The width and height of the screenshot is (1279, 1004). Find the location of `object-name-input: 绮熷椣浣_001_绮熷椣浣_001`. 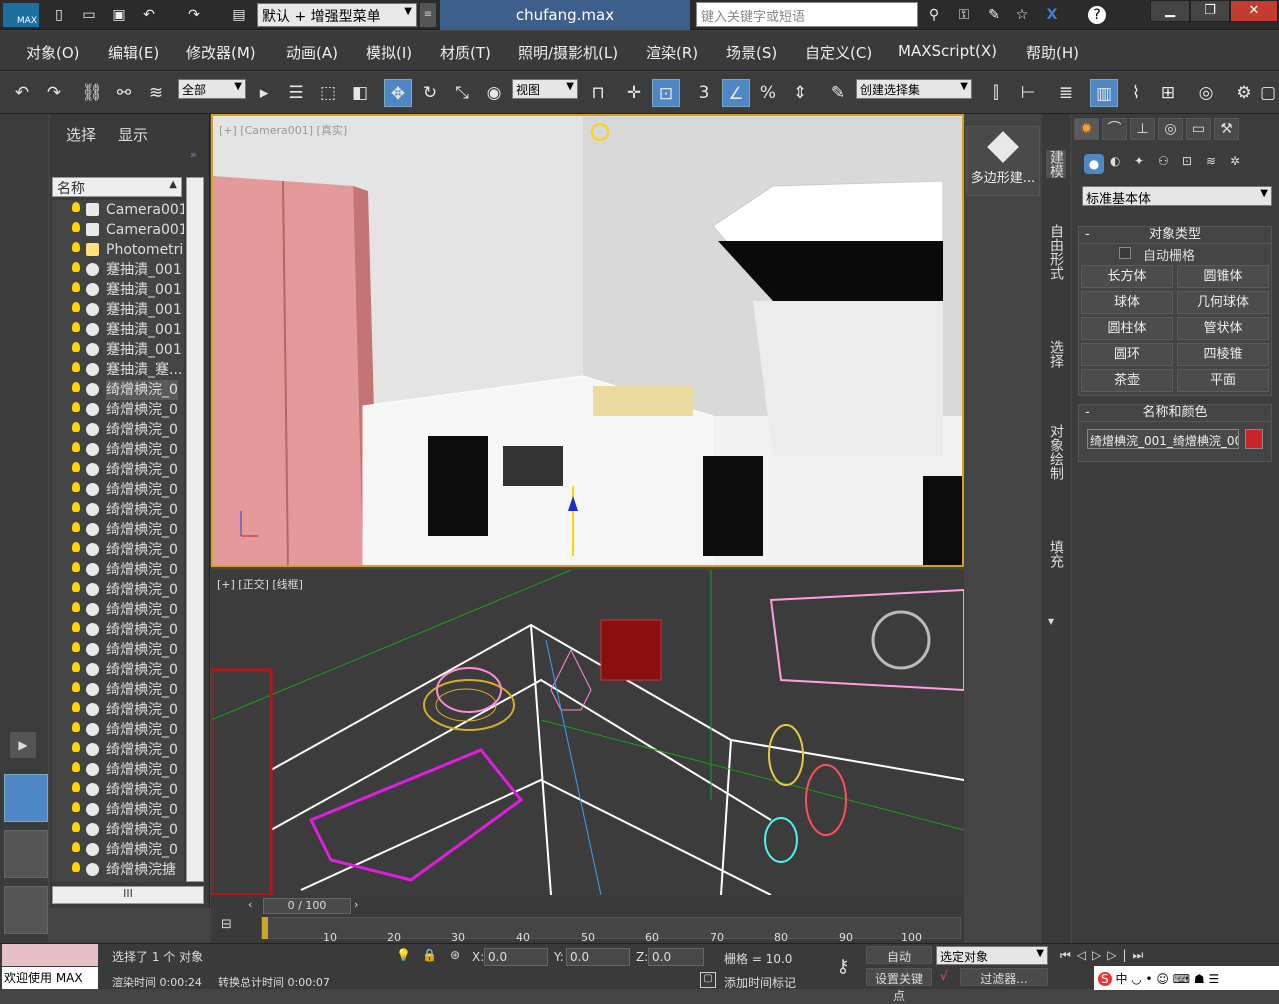

object-name-input: 绮熷椣浣_001_绮熷椣浣_001 is located at coordinates (1163, 439).